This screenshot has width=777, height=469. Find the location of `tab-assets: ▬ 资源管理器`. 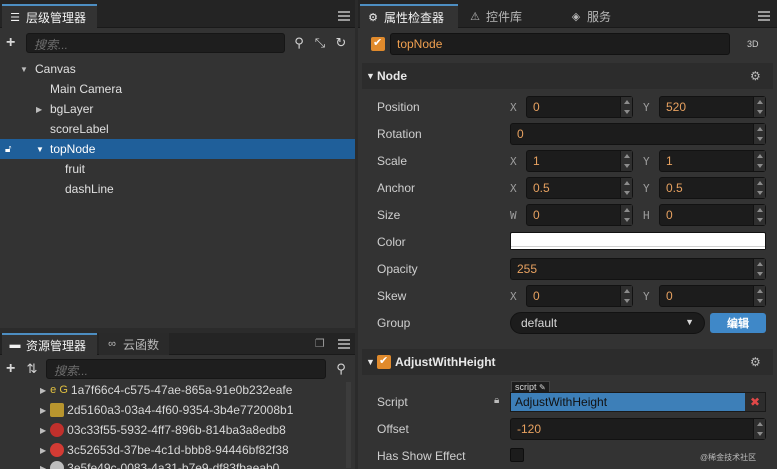

tab-assets: ▬ 资源管理器 is located at coordinates (49, 344).